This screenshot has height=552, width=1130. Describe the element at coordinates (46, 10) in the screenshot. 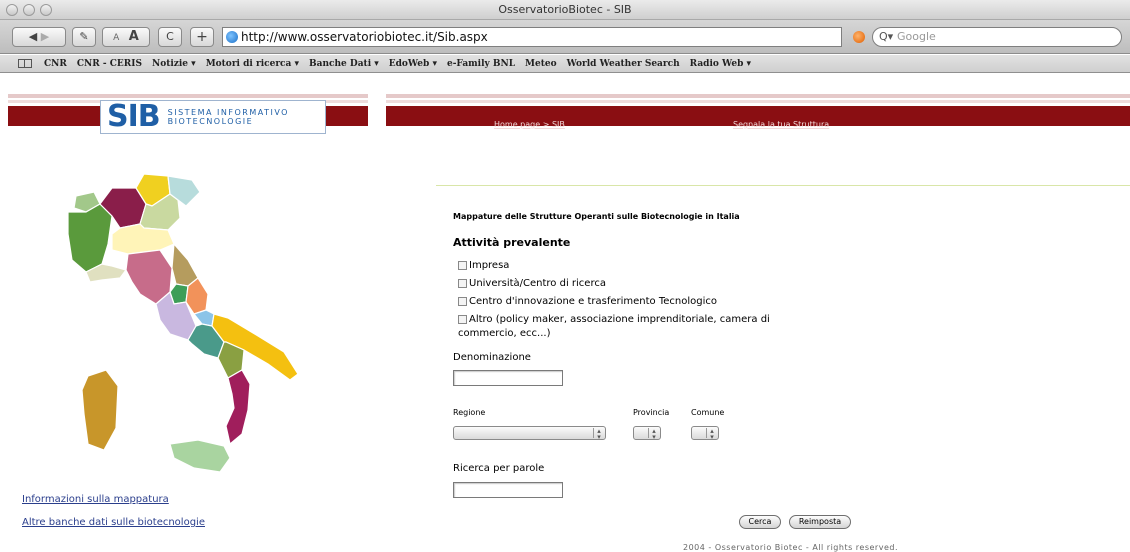

I see `zoom-window-button` at that location.